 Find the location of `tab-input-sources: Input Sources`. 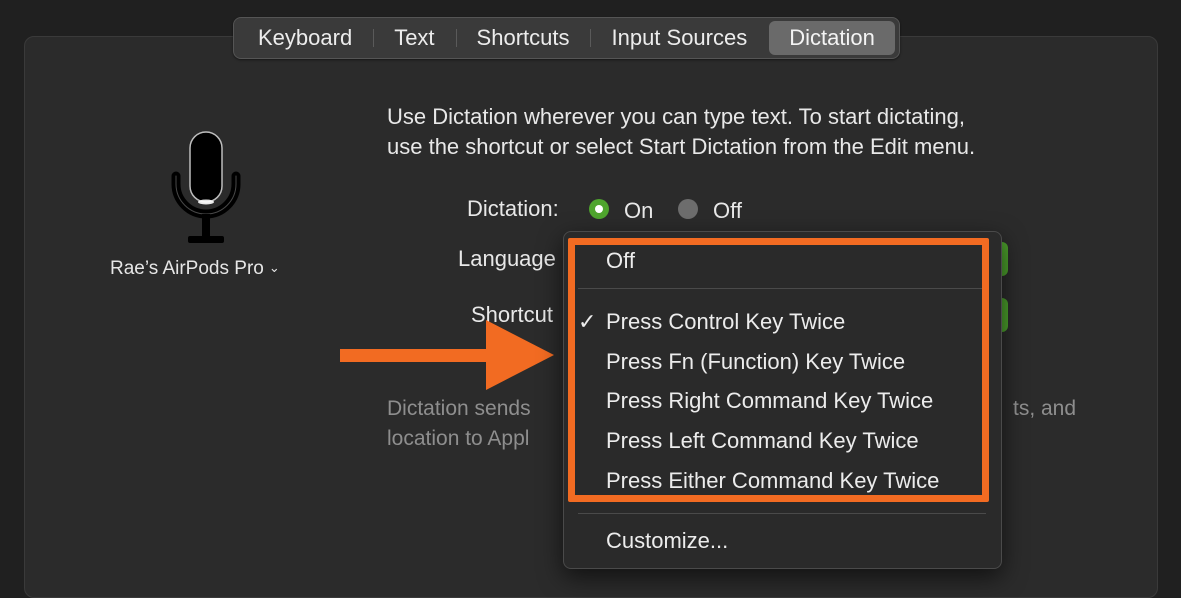

tab-input-sources: Input Sources is located at coordinates (678, 38).